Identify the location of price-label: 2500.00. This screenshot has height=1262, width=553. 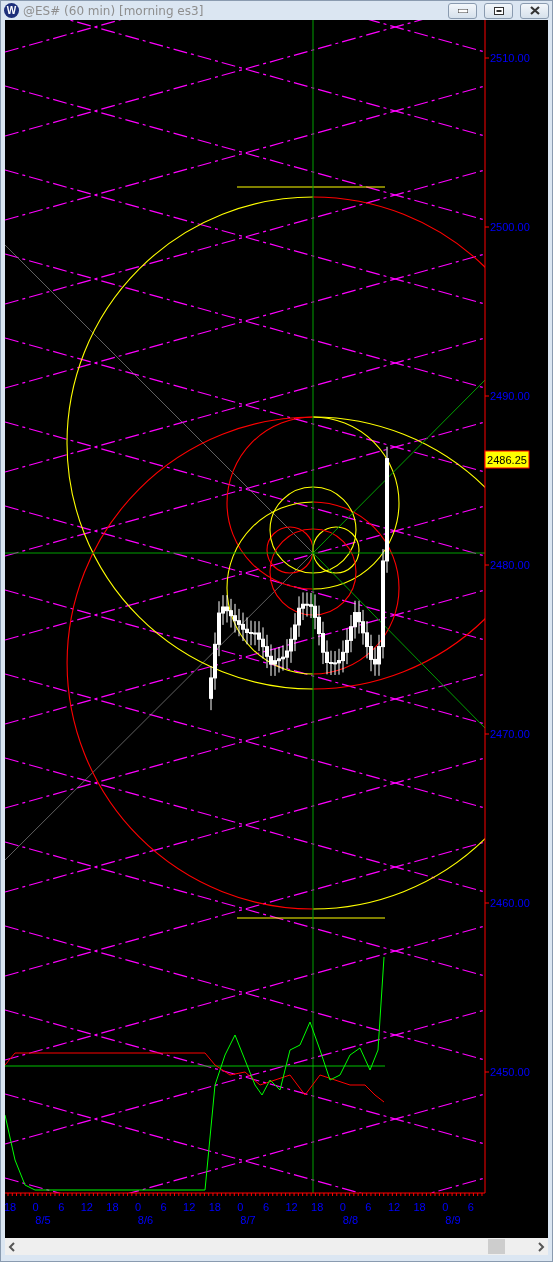
(510, 227).